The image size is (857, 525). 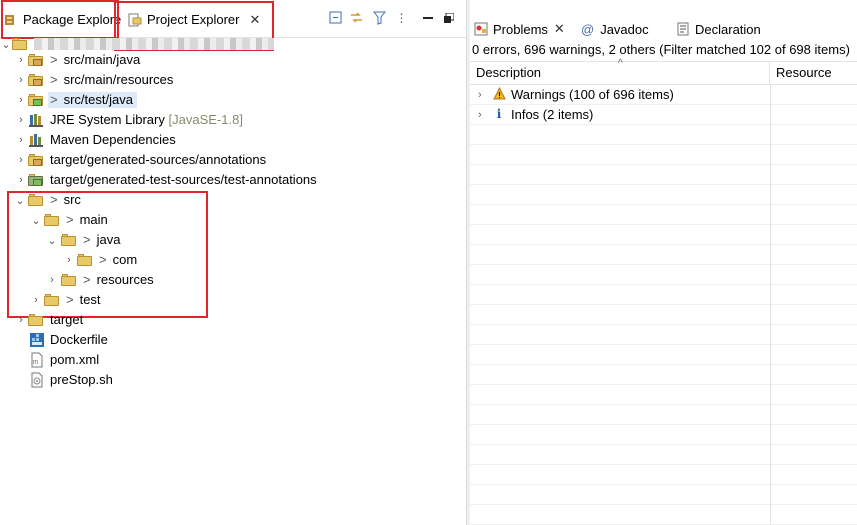 What do you see at coordinates (663, 115) in the screenshot?
I see `table-row-infos: › i Infos (2 items)` at bounding box center [663, 115].